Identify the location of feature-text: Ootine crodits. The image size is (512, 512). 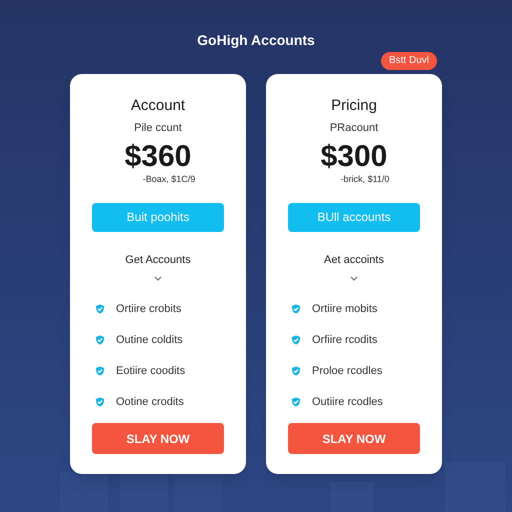
(150, 402).